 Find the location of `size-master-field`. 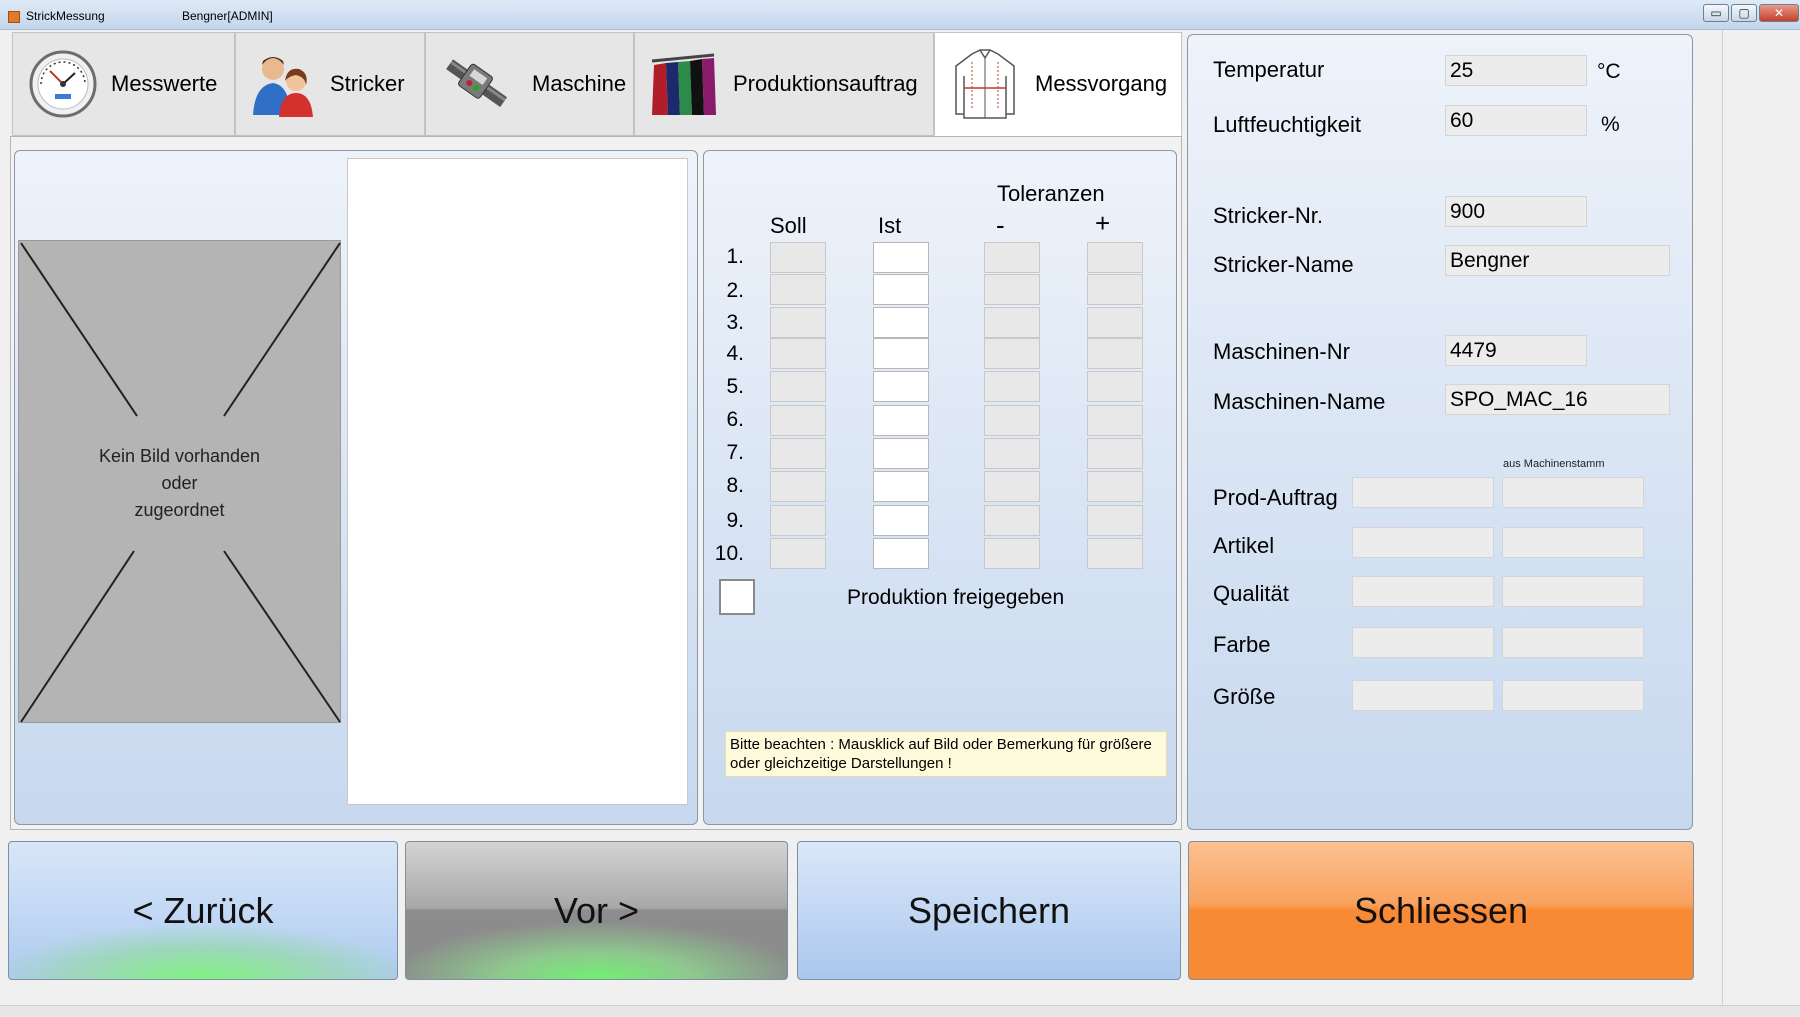

size-master-field is located at coordinates (1573, 695).